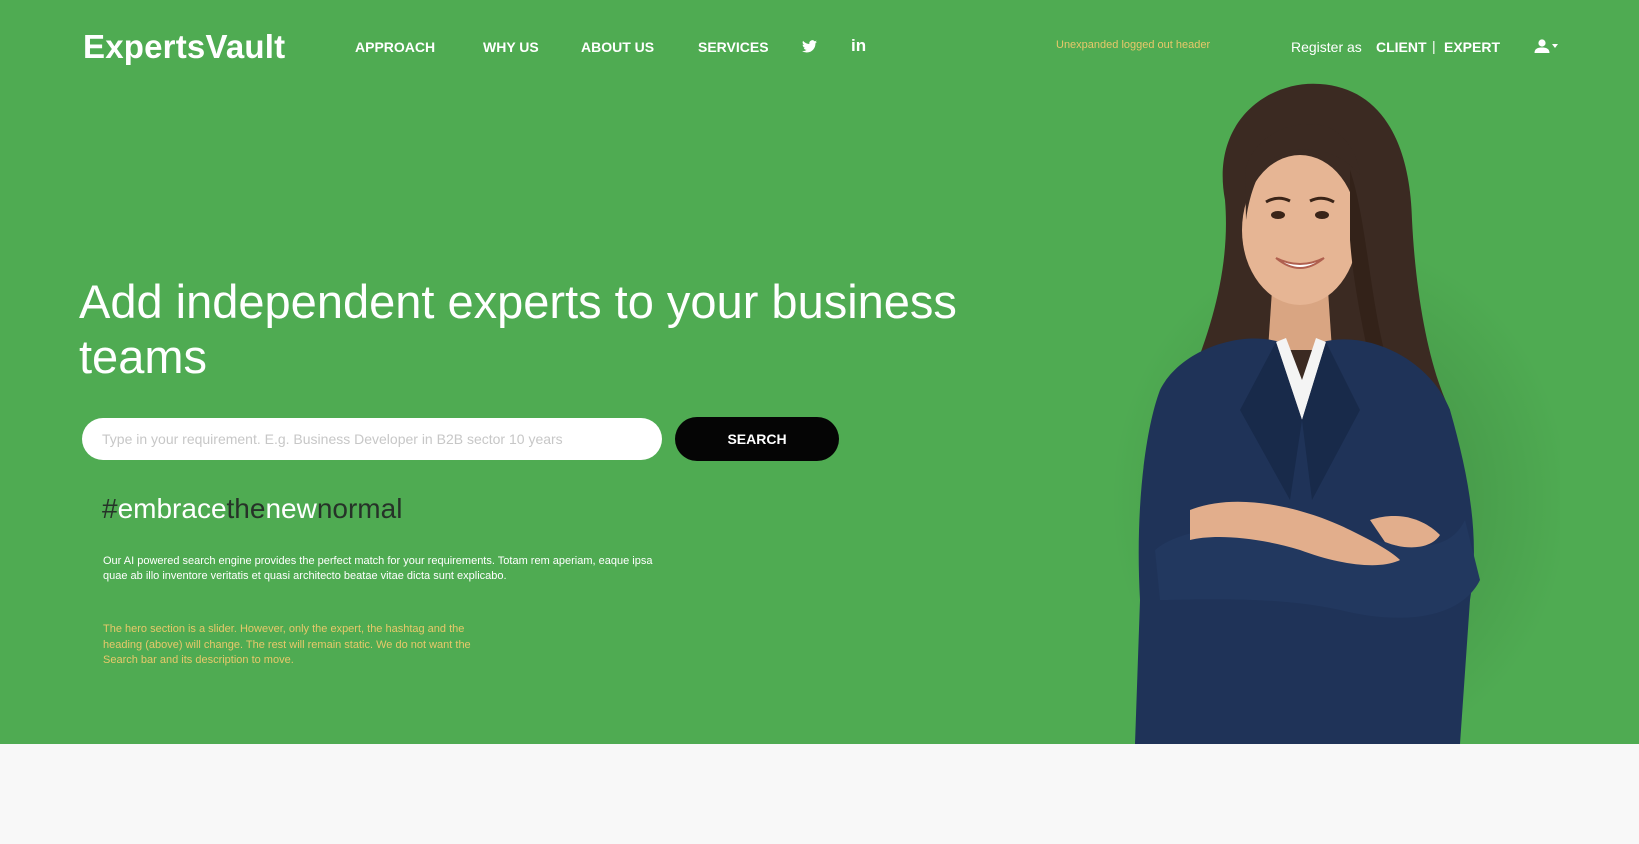  What do you see at coordinates (819, 794) in the screenshot?
I see `below-hero-section` at bounding box center [819, 794].